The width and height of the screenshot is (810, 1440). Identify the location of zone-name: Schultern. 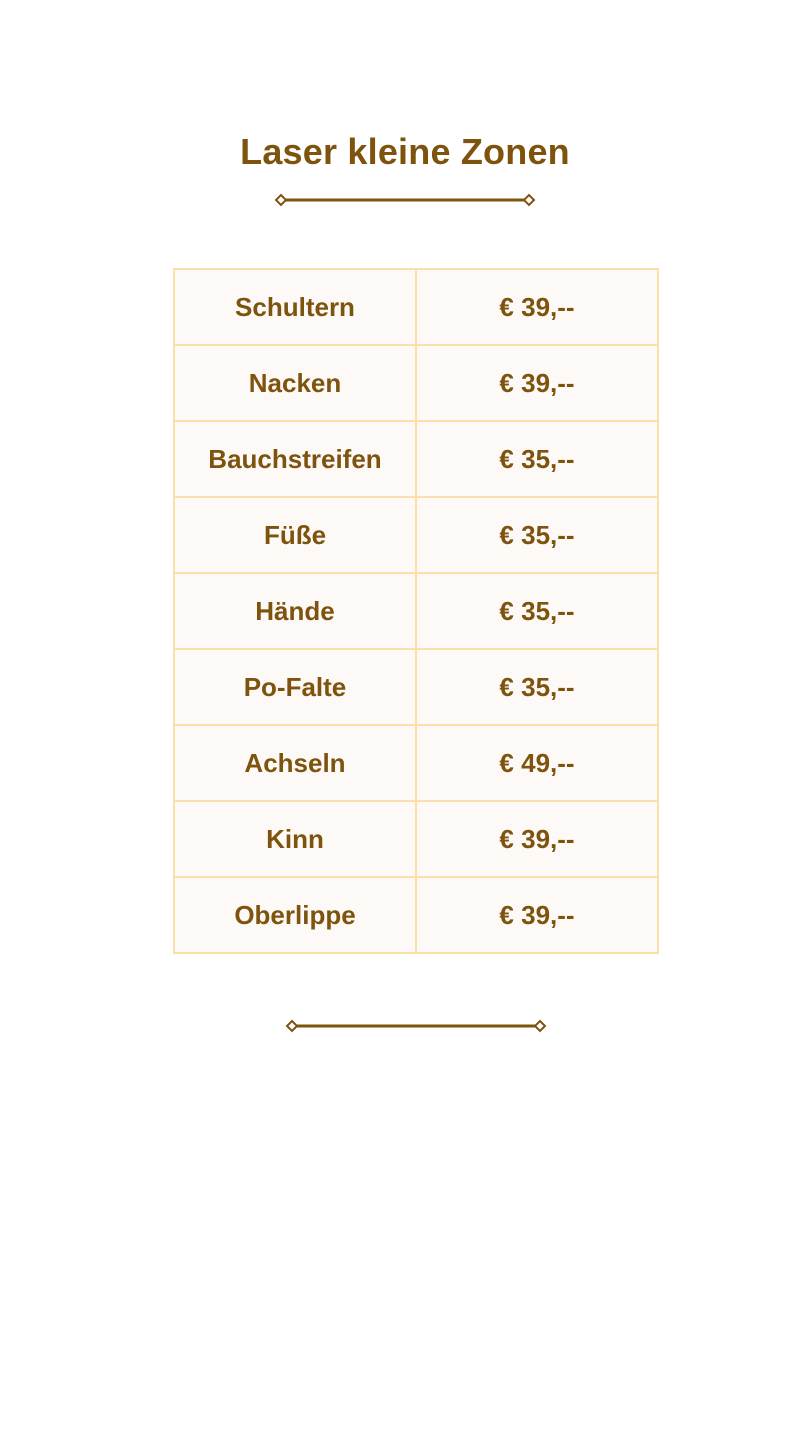
(295, 307).